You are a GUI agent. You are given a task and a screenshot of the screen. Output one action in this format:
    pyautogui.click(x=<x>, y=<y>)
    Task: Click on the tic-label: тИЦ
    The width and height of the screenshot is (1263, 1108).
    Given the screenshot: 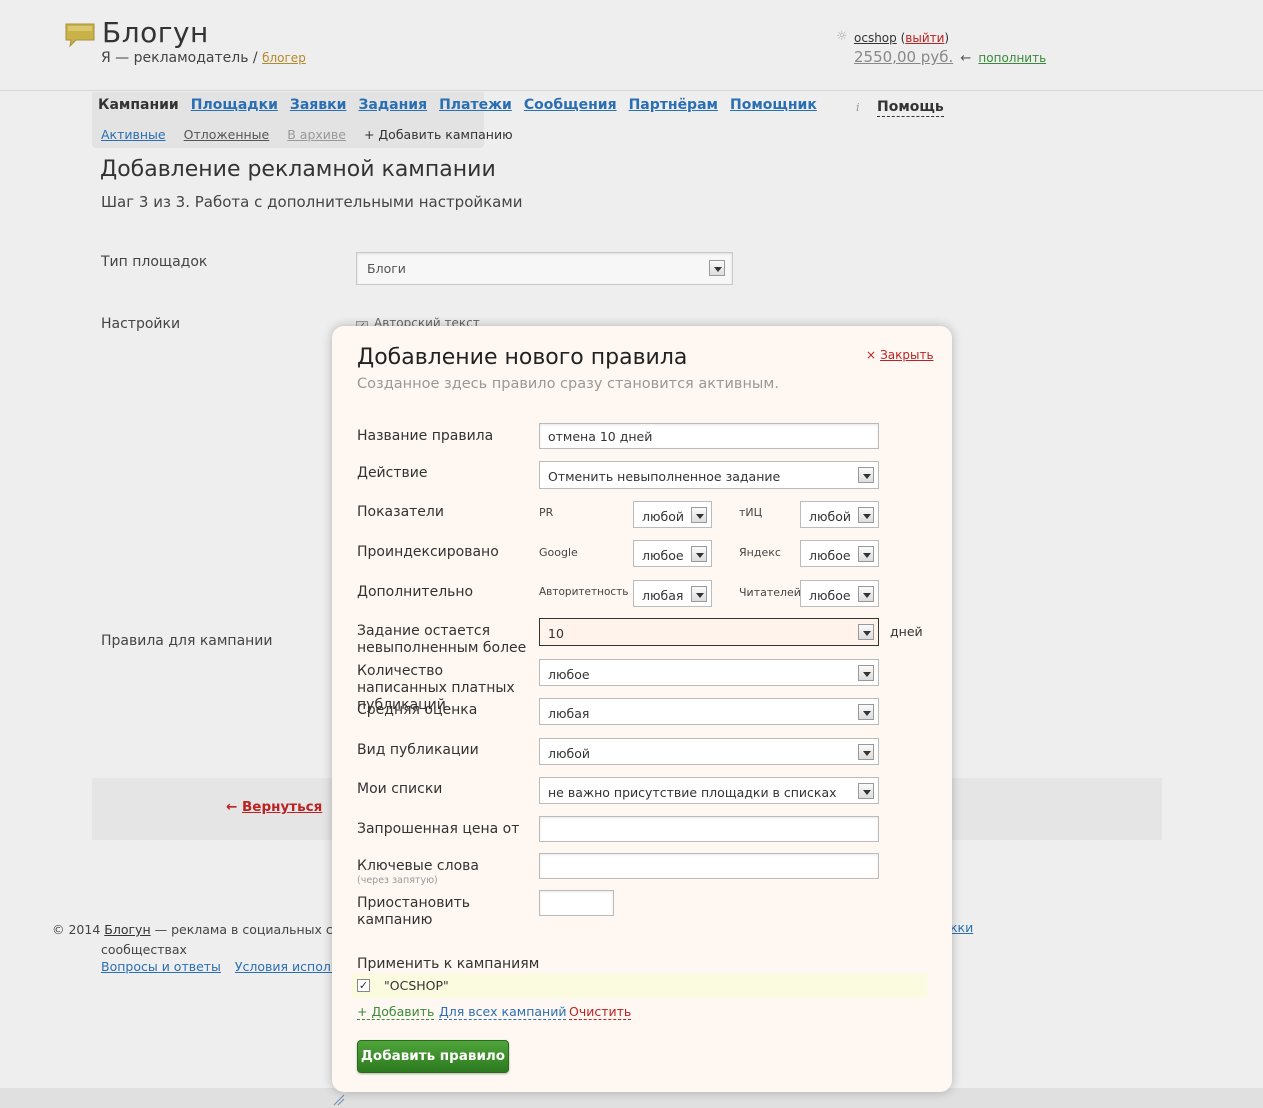 What is the action you would take?
    pyautogui.click(x=751, y=512)
    